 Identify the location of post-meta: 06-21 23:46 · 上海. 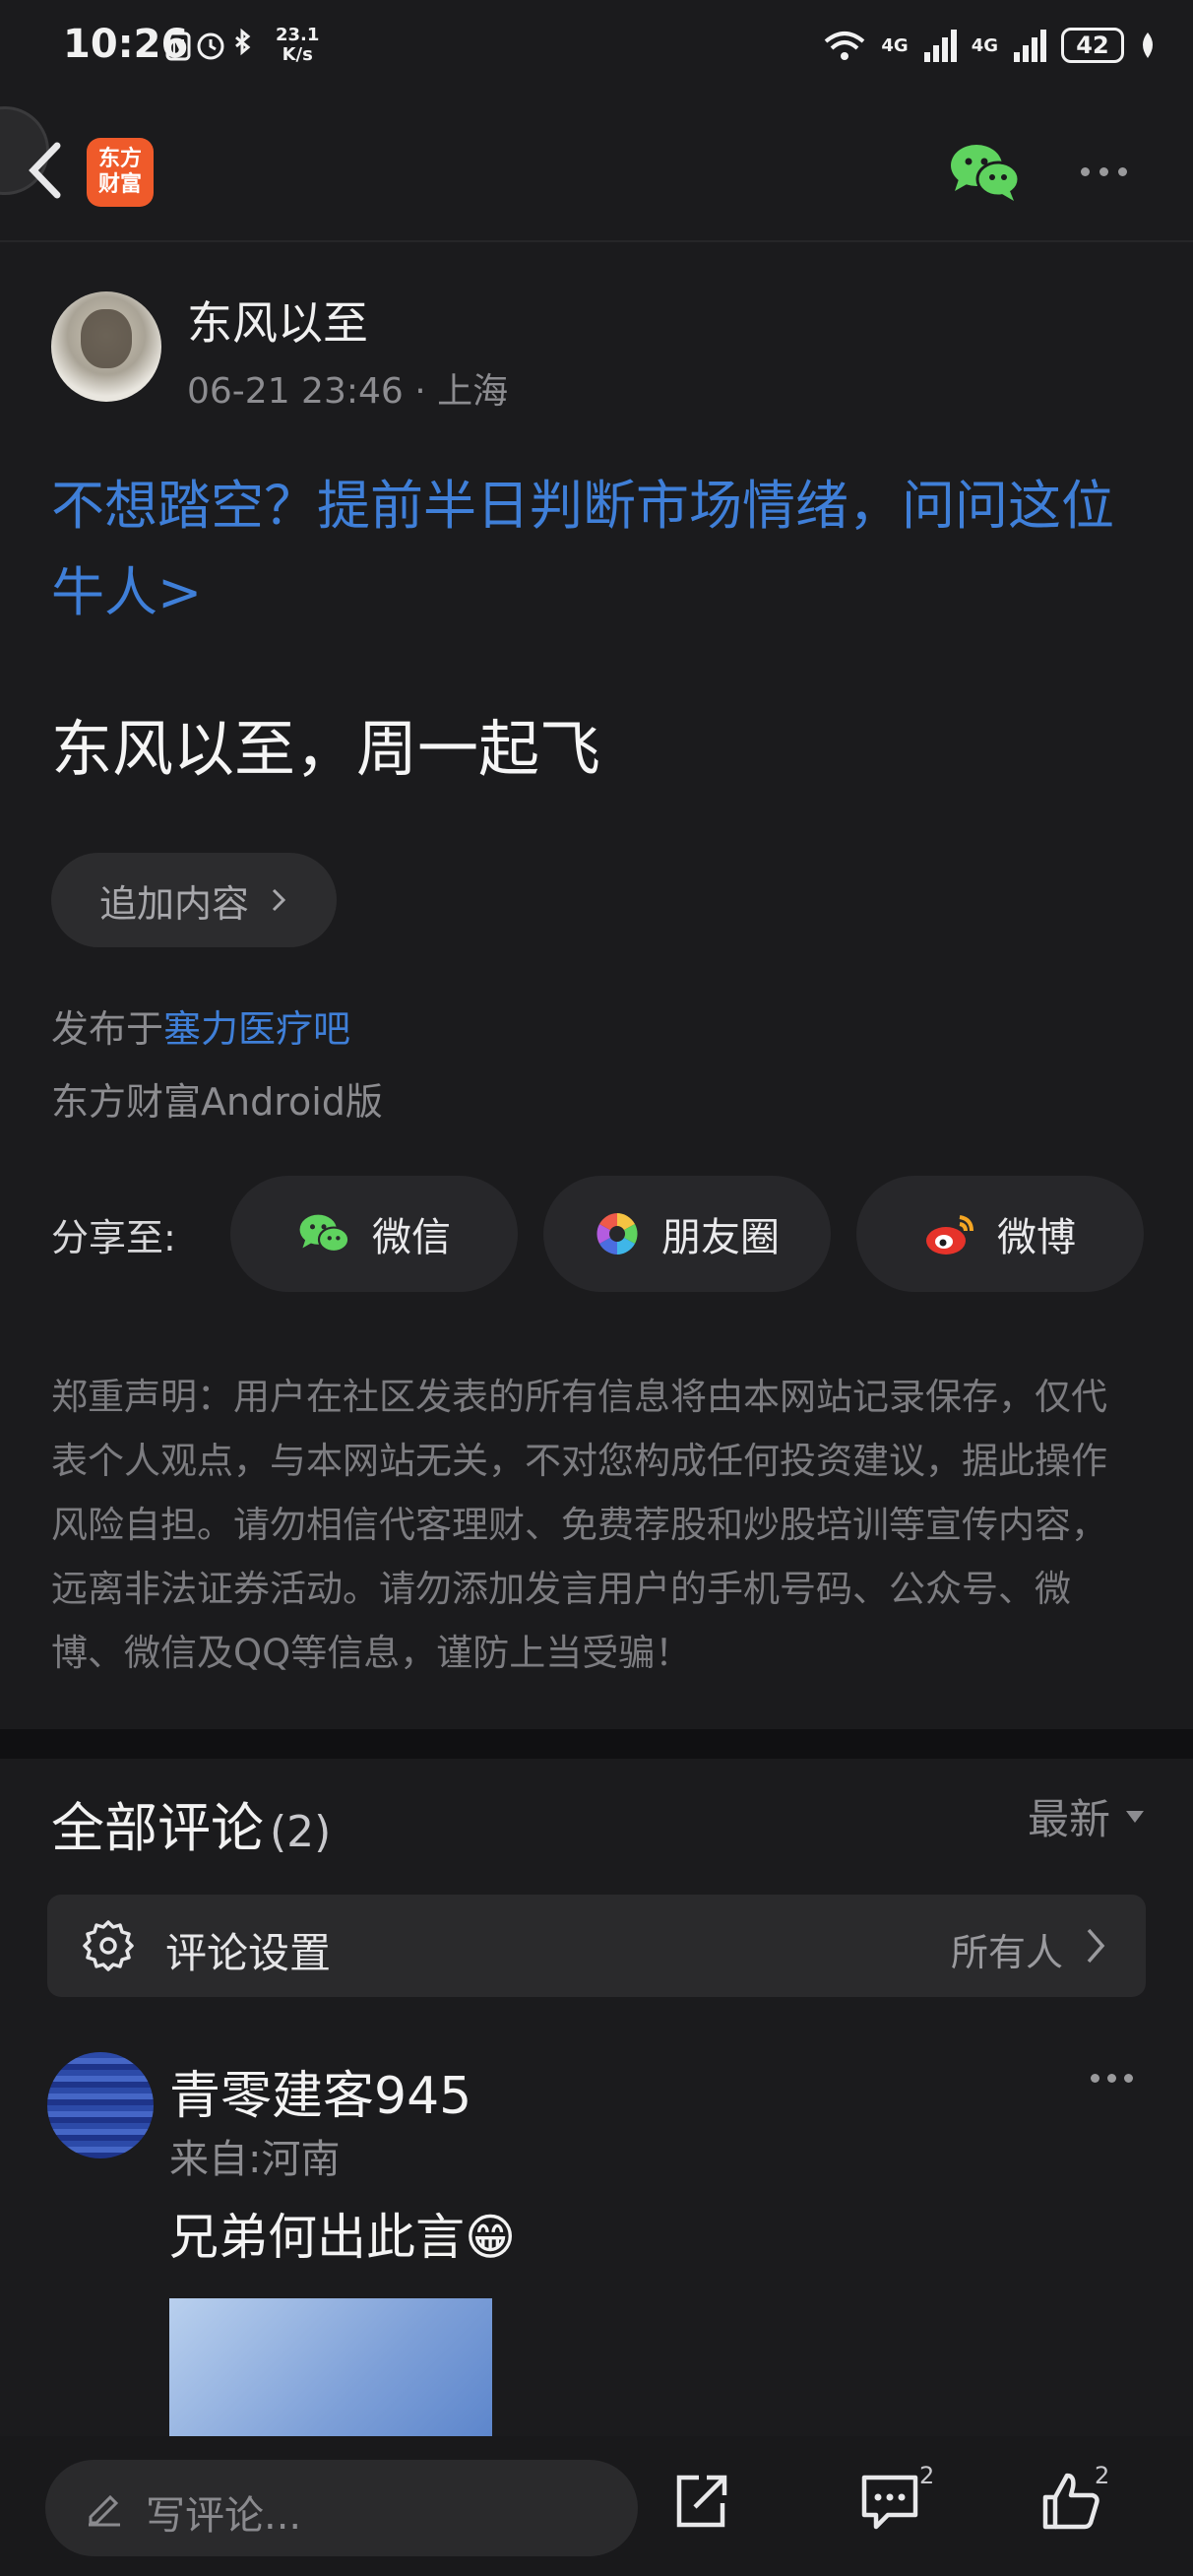
(348, 391).